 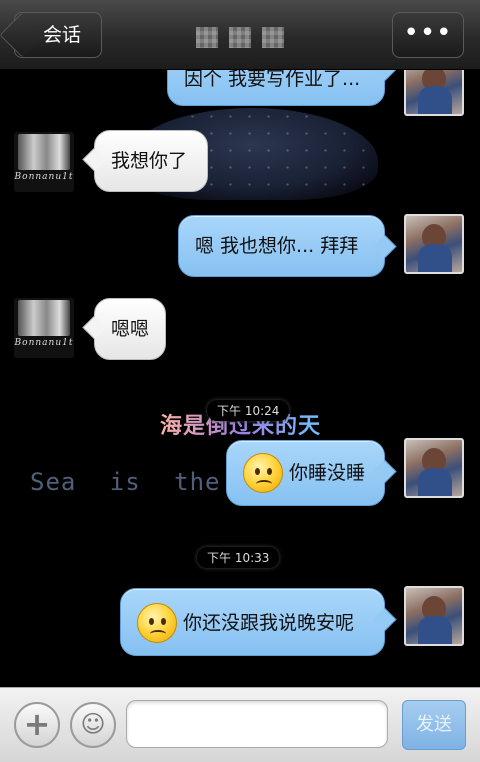 I want to click on message-text: 我想你了, so click(x=149, y=161).